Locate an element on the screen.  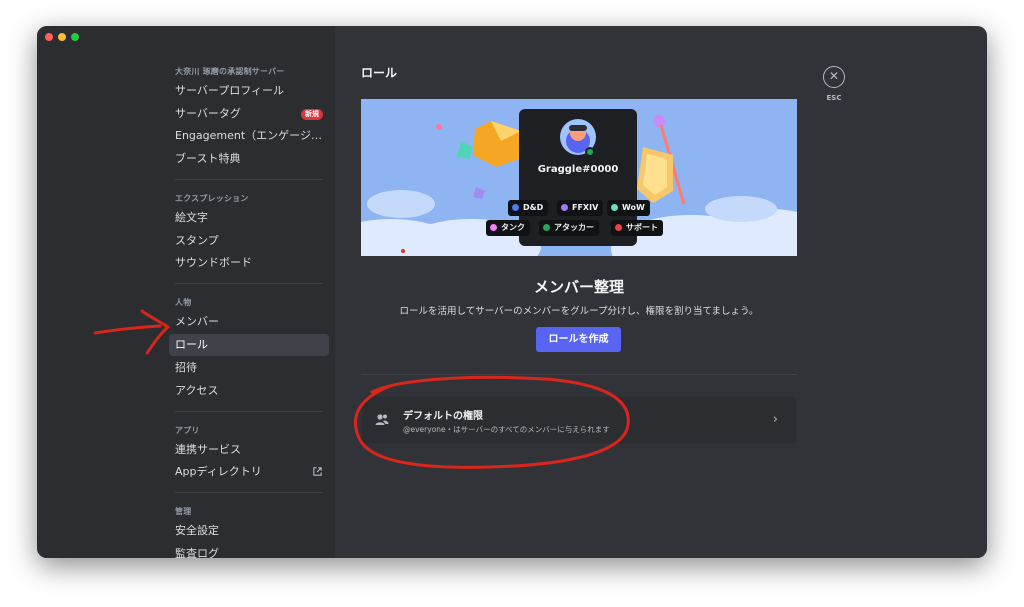
sidebar-item-label: サーバータグ is located at coordinates (208, 113).